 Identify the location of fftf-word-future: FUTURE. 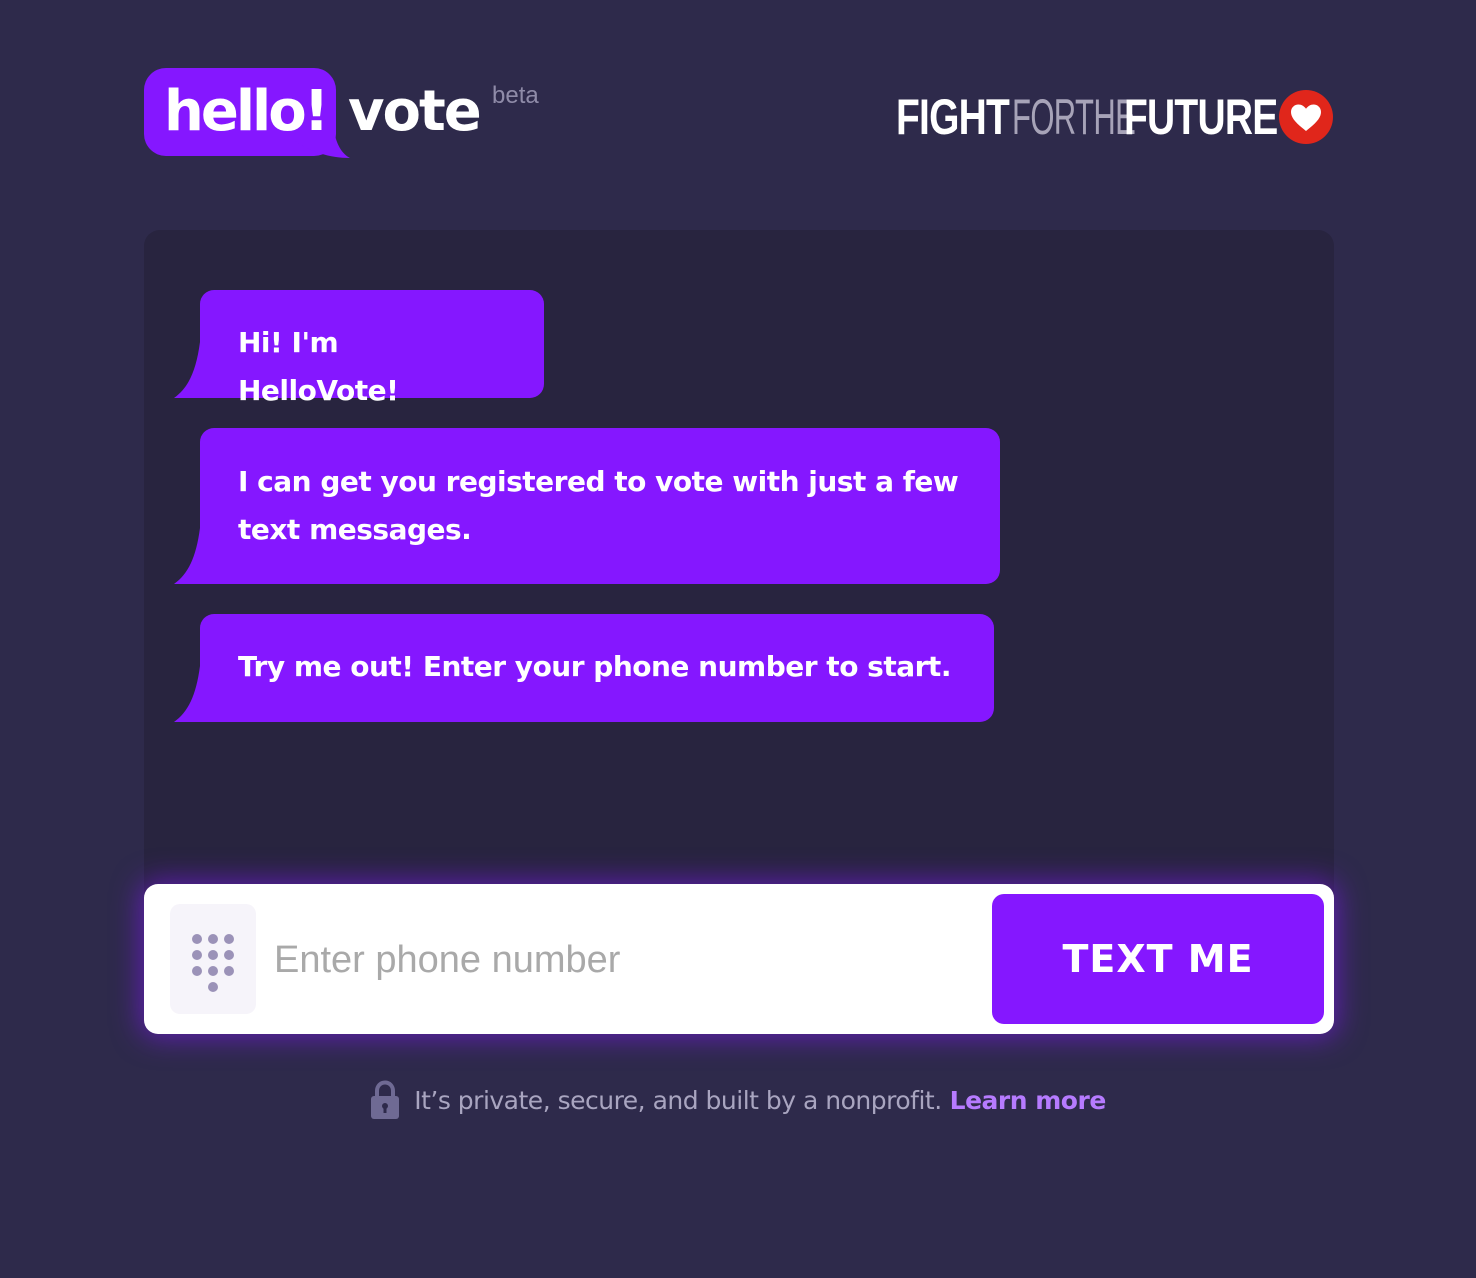
(1201, 117).